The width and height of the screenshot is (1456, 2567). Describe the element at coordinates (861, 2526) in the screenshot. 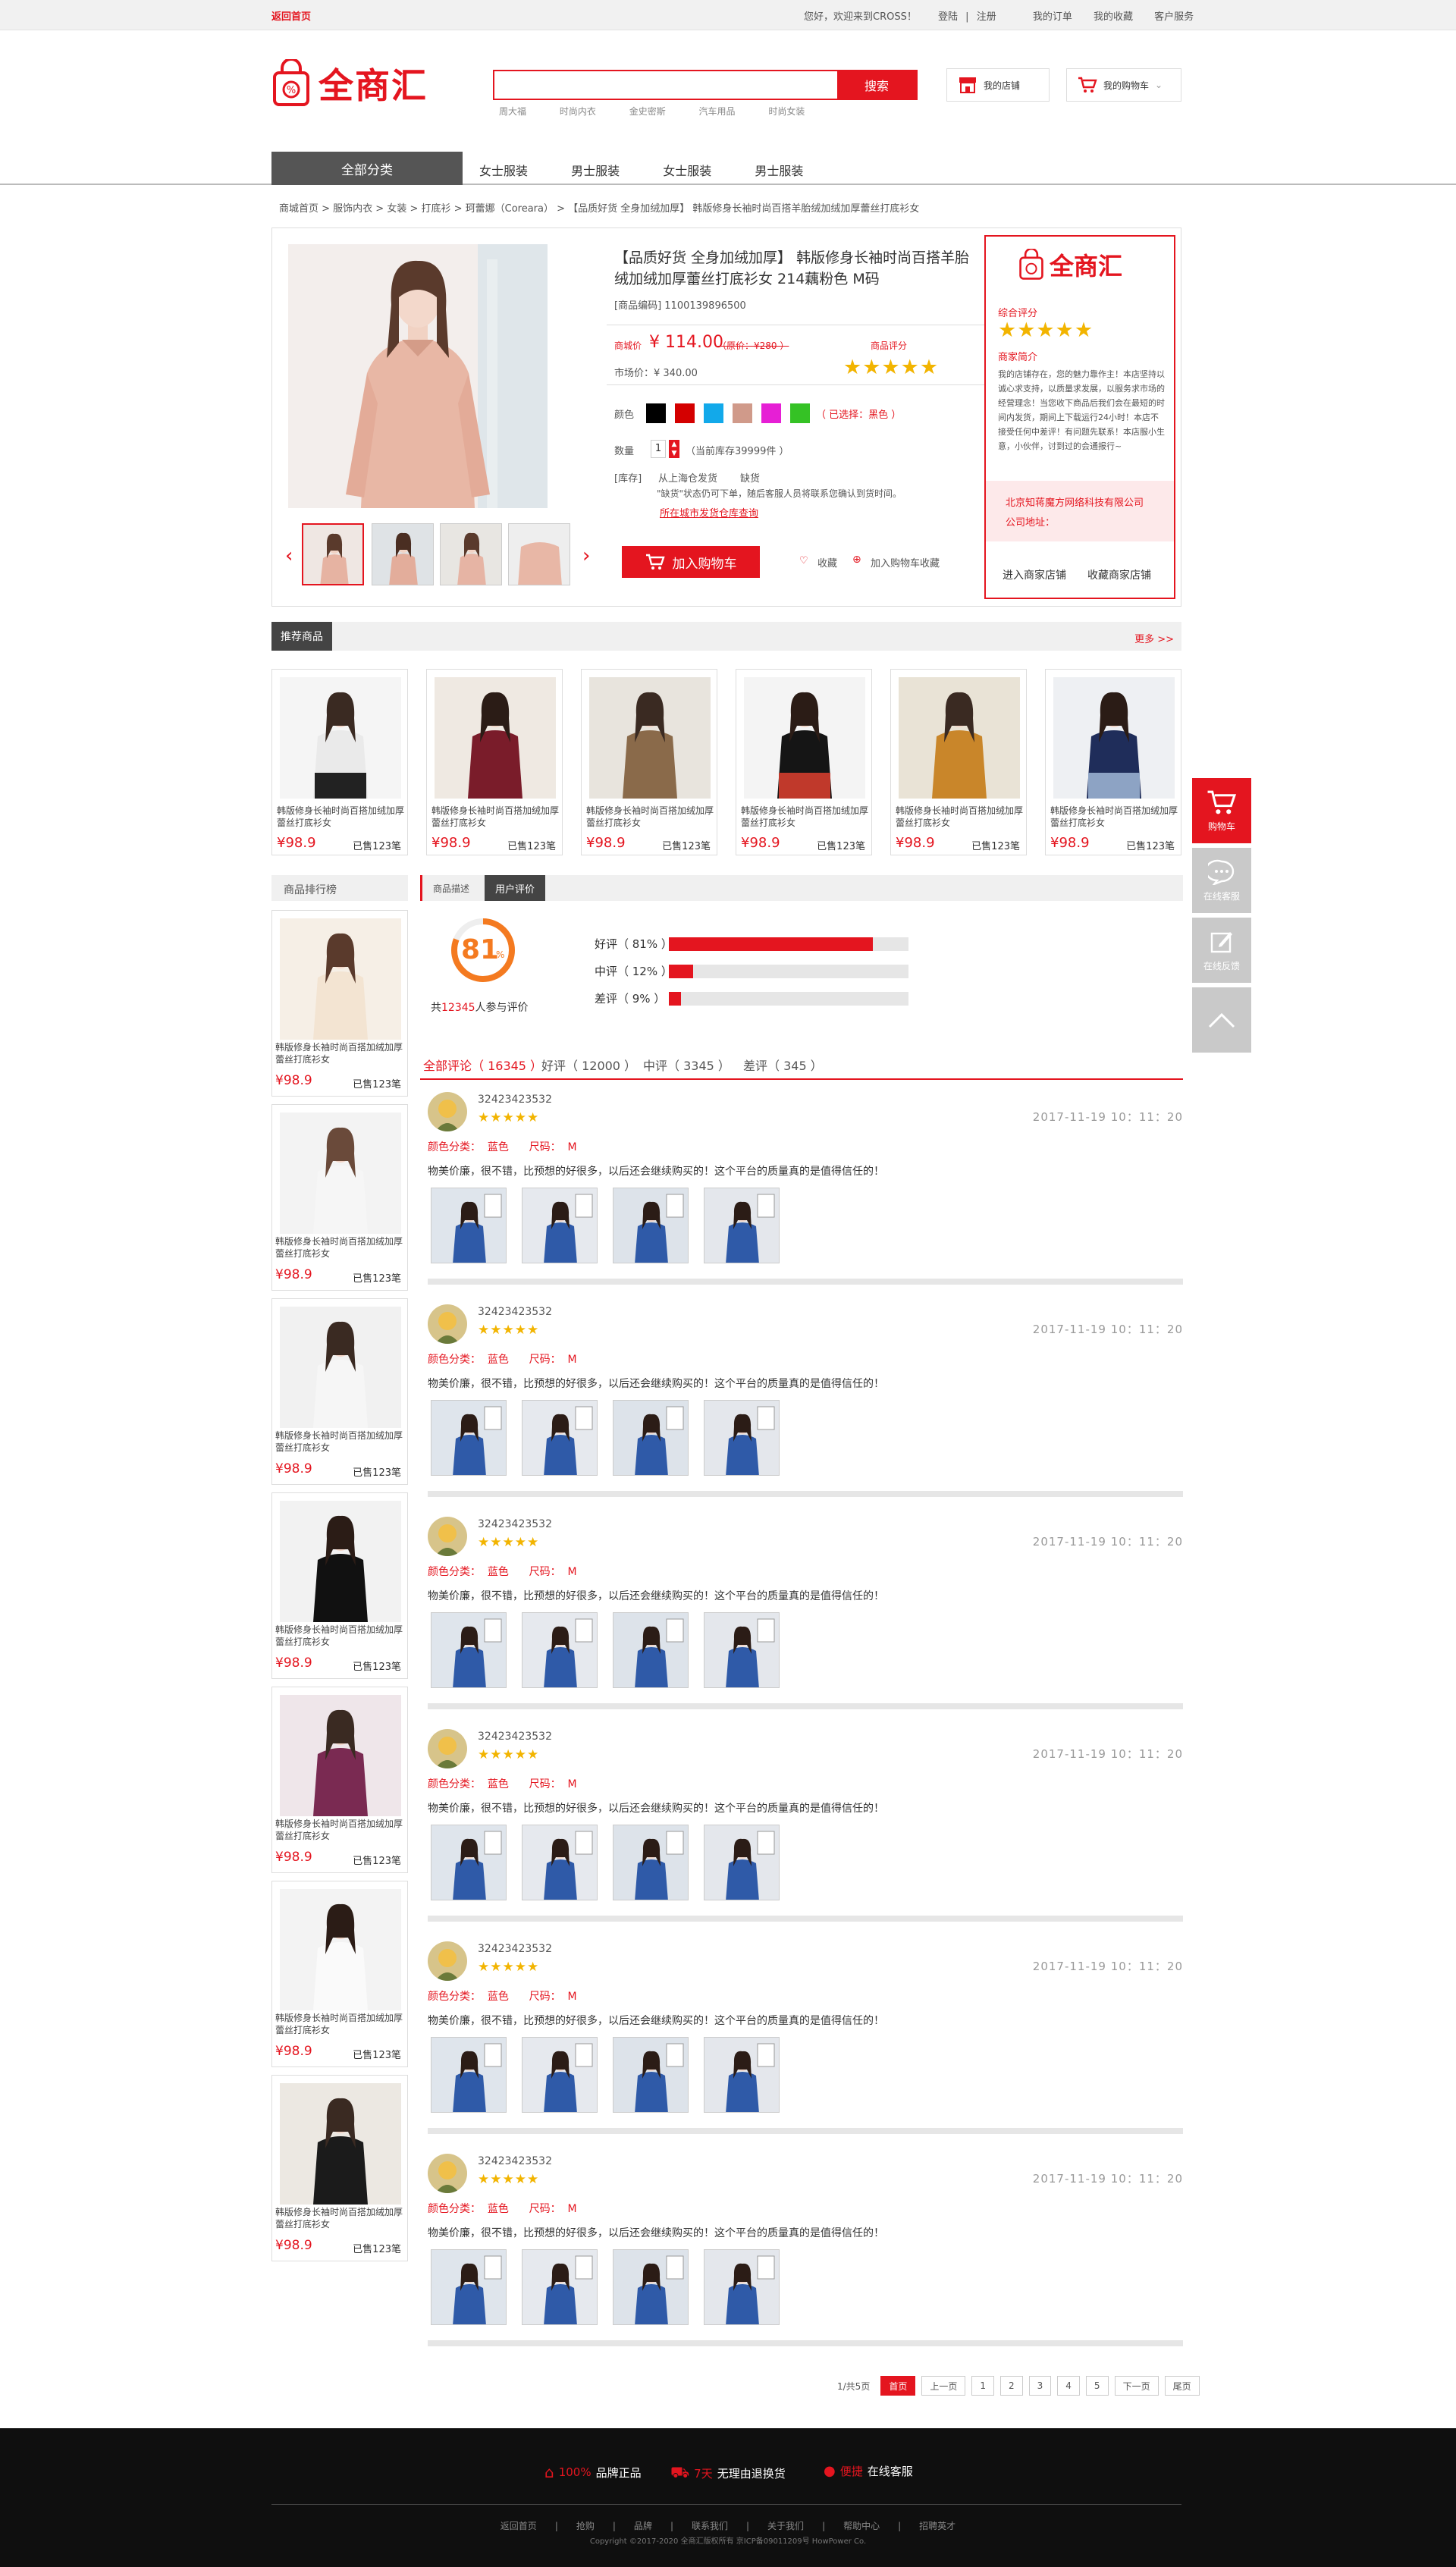

I see `footer-link: 帮助中心` at that location.